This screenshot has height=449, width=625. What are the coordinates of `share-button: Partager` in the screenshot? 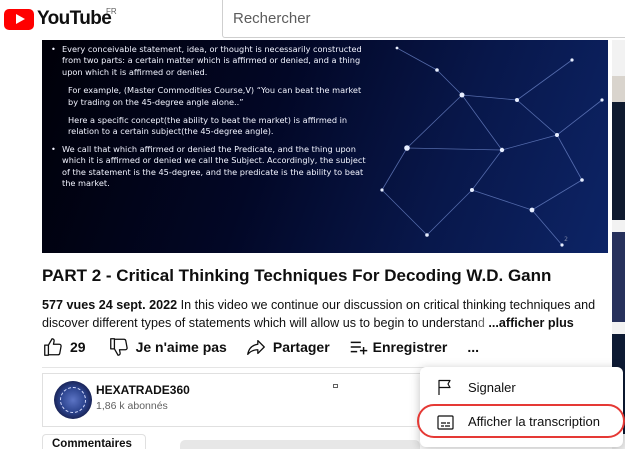 It's located at (287, 347).